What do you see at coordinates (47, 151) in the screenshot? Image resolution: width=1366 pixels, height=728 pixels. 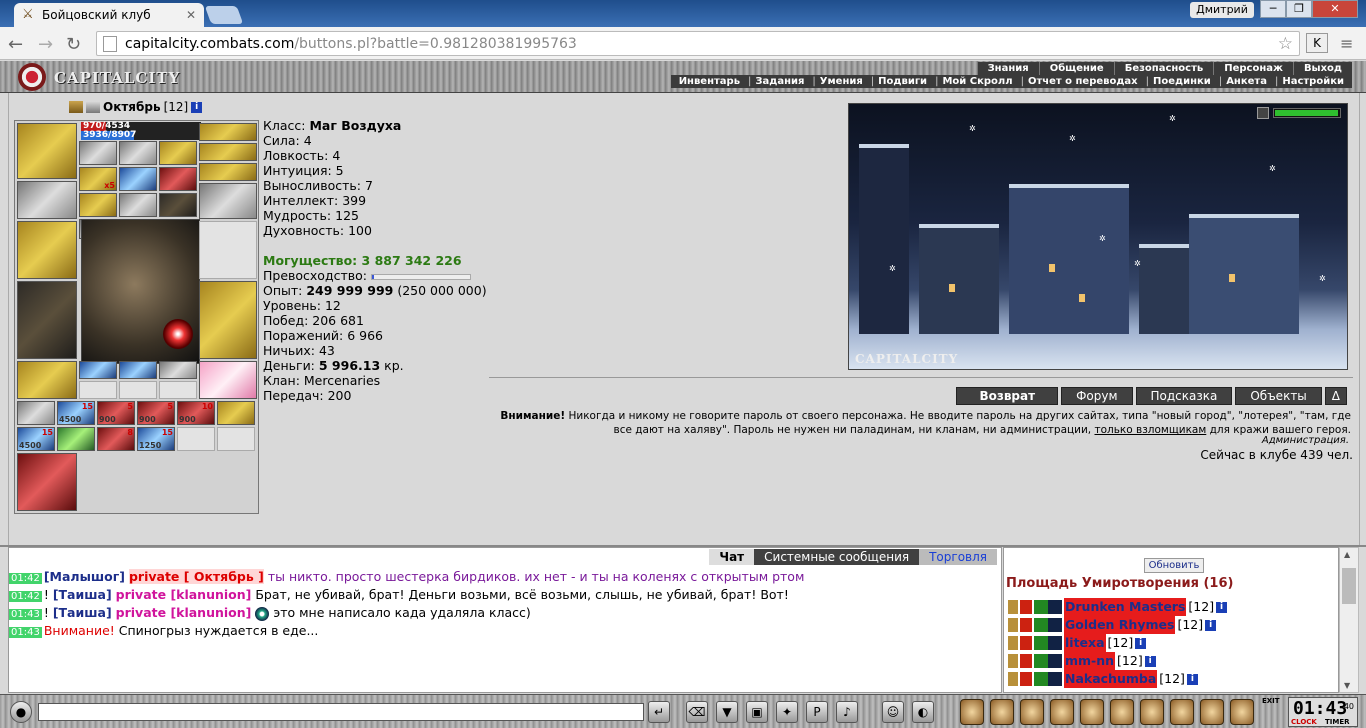 I see `helmet-slot` at bounding box center [47, 151].